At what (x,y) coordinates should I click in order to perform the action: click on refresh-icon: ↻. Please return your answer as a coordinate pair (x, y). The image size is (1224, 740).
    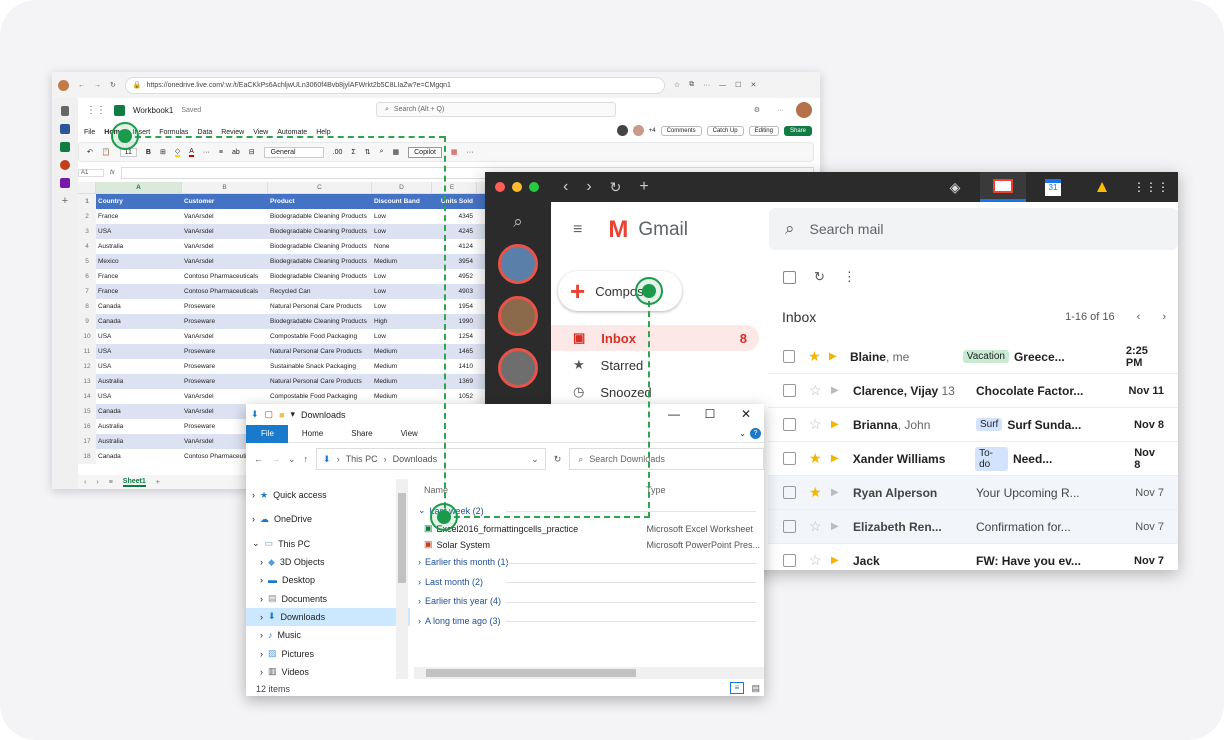
    Looking at the image, I should click on (558, 459).